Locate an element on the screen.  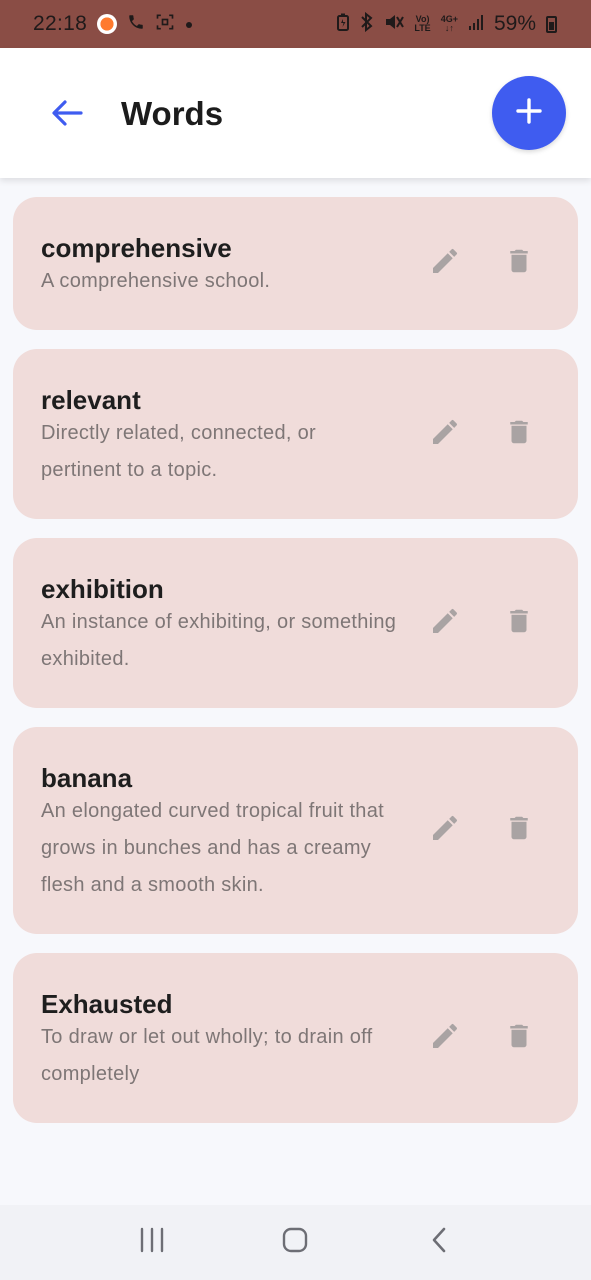
home-button is located at coordinates (295, 1243).